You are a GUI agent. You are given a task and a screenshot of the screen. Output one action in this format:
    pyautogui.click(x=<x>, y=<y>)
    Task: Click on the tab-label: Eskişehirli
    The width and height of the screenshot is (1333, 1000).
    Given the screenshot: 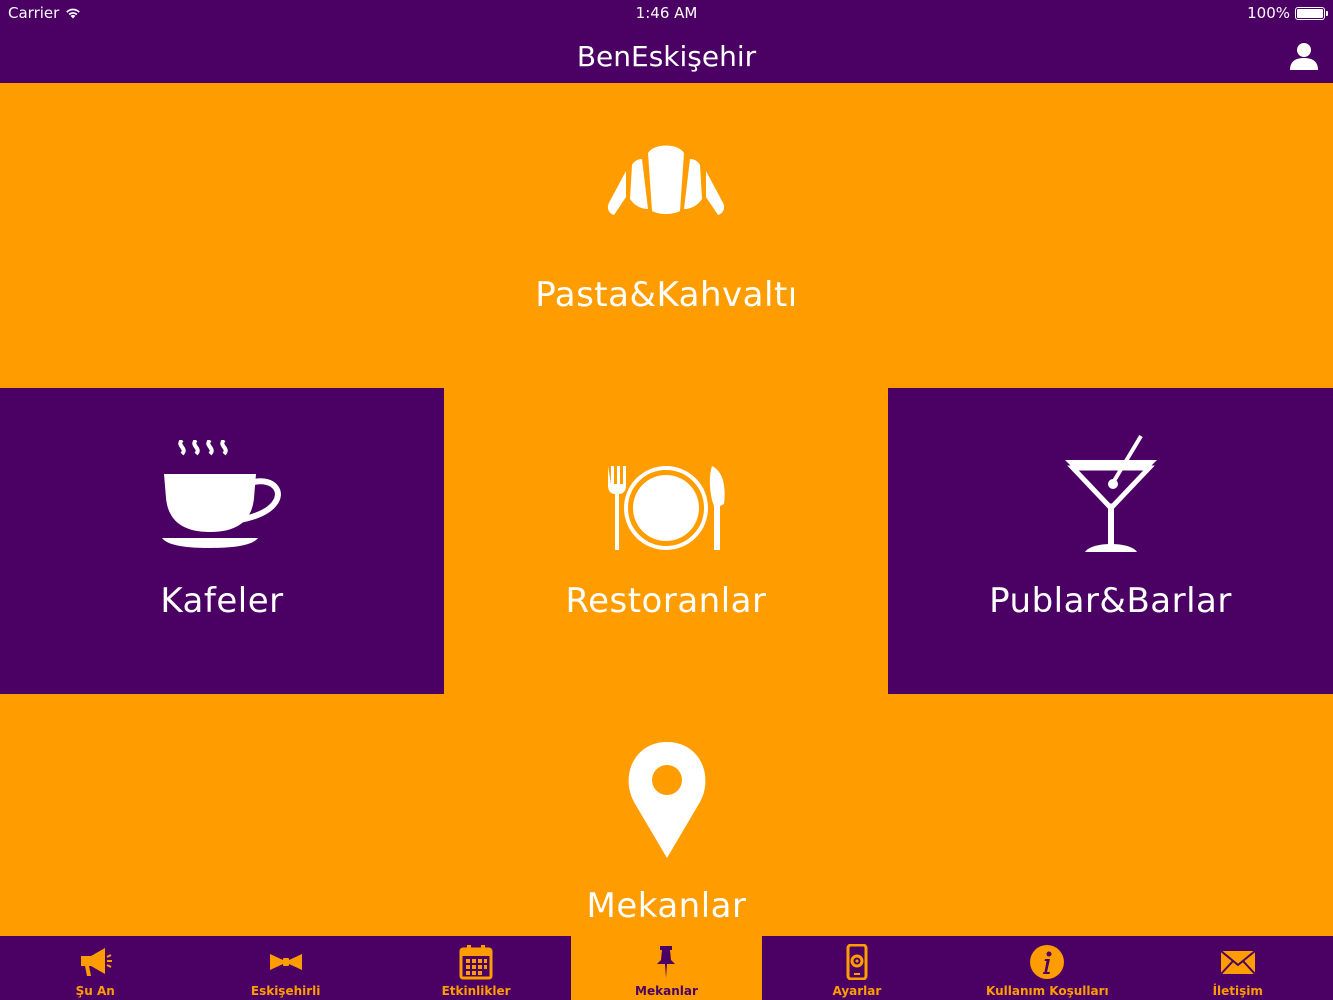 What is the action you would take?
    pyautogui.click(x=285, y=991)
    